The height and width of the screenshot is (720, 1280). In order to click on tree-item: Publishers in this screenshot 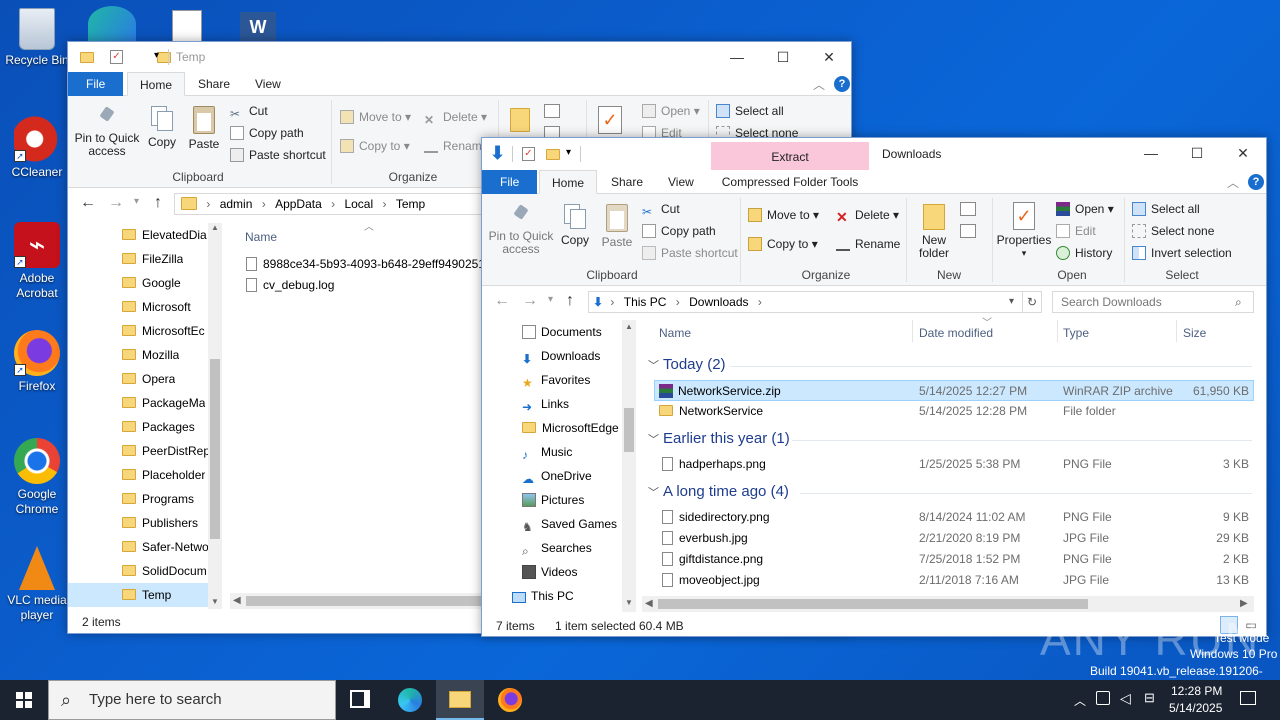, I will do `click(160, 523)`.